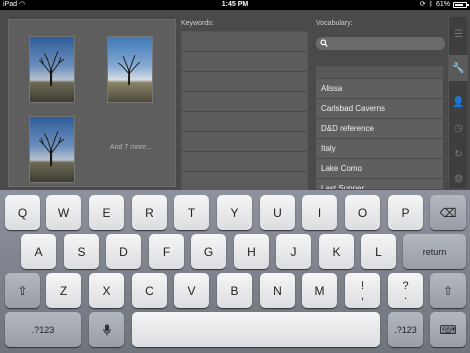  I want to click on mic-glyph, so click(106, 329).